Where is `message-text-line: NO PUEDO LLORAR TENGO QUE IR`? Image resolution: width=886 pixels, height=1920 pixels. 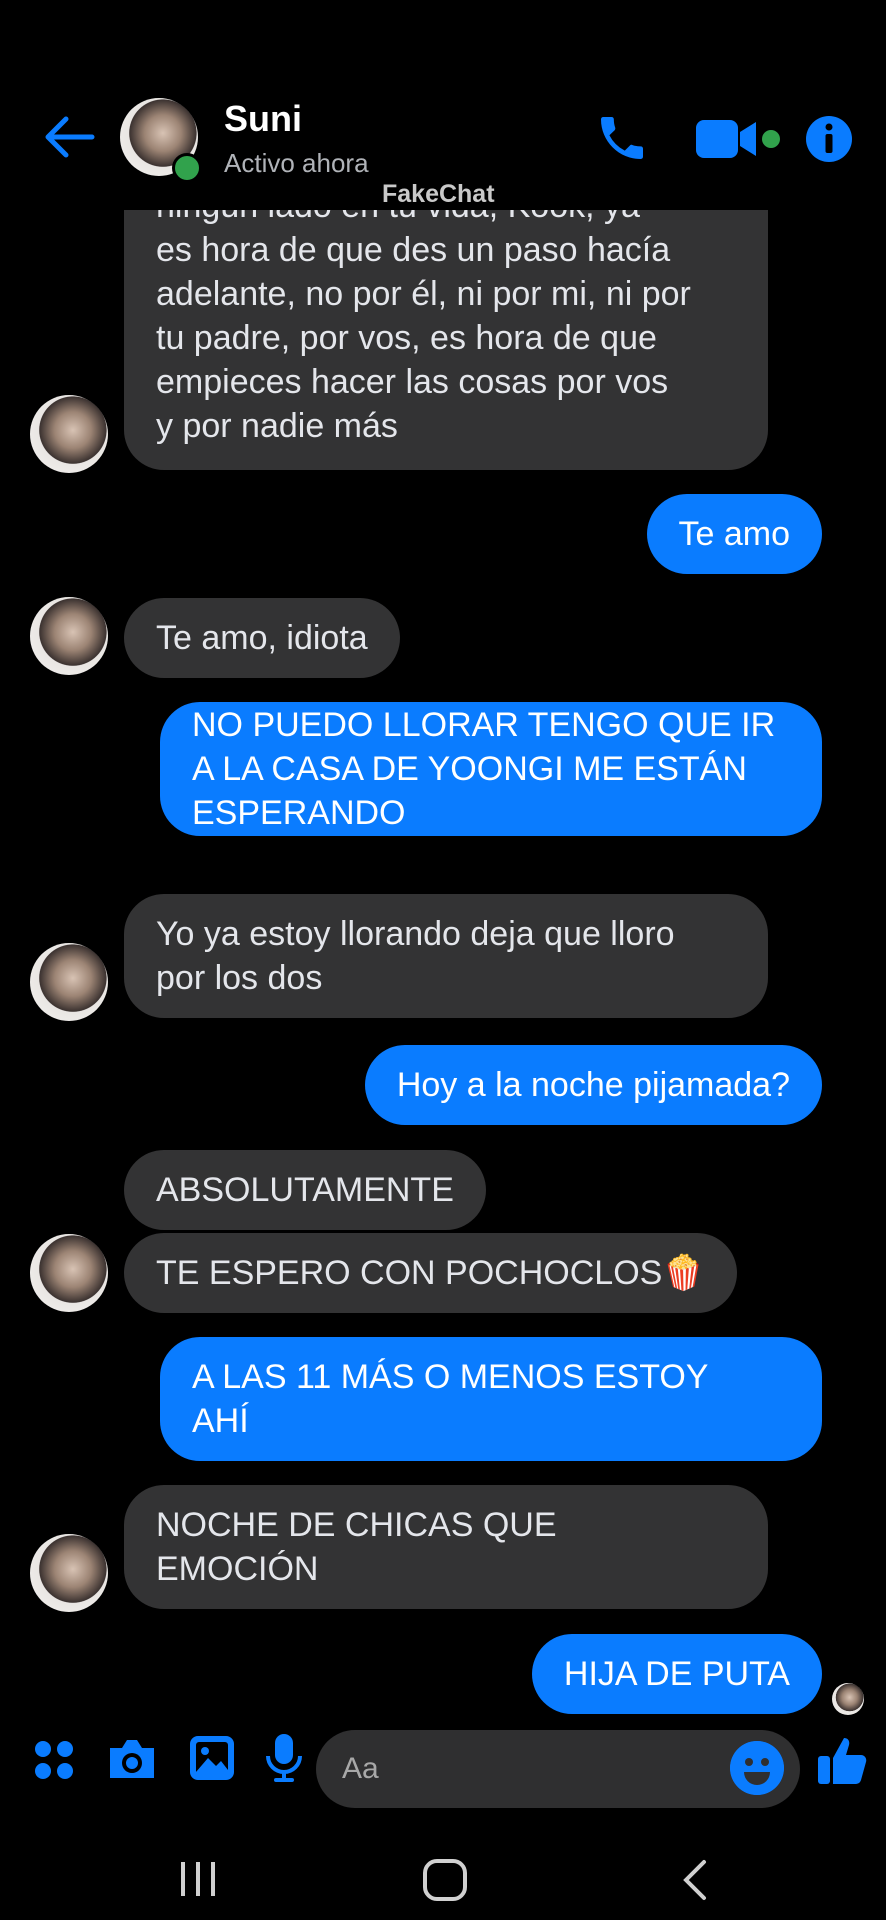 message-text-line: NO PUEDO LLORAR TENGO QUE IR is located at coordinates (484, 725).